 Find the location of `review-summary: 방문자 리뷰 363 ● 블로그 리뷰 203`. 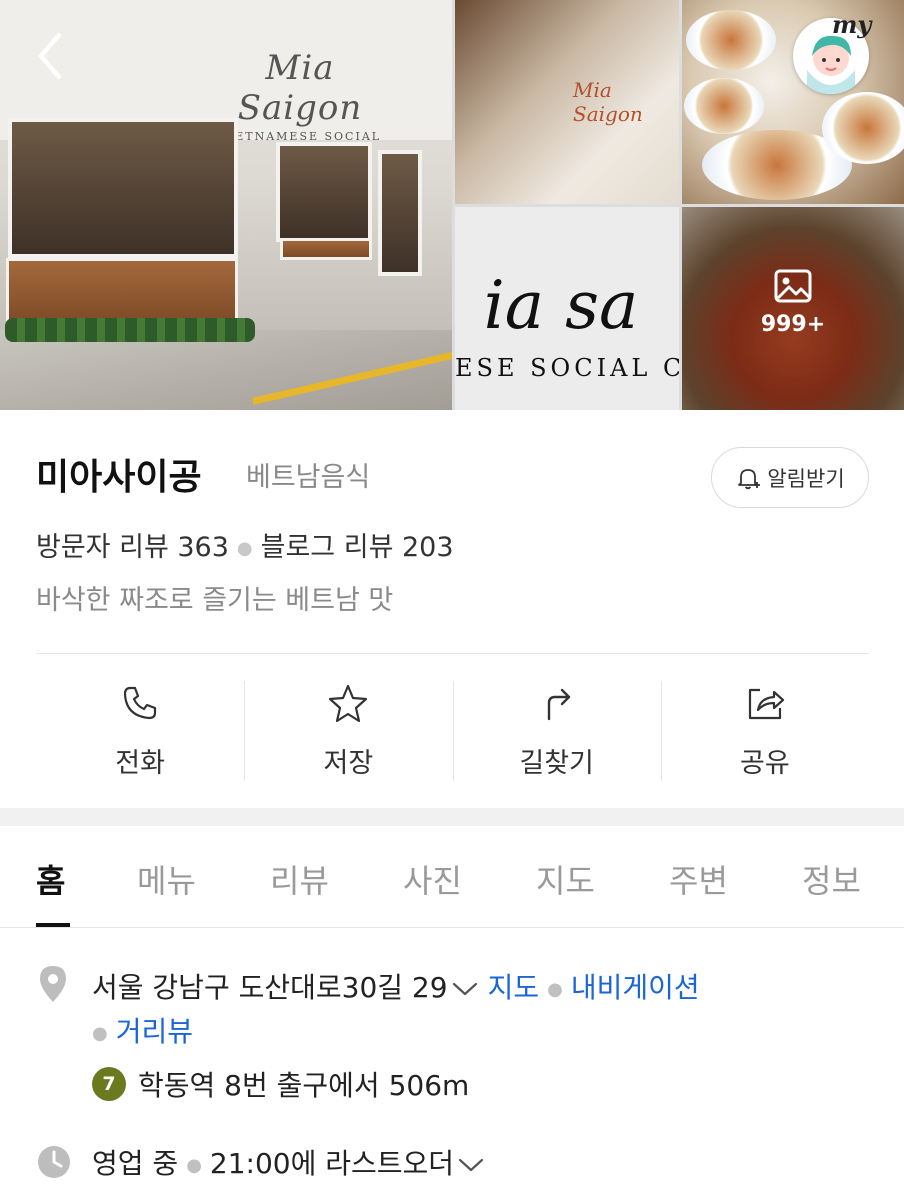

review-summary: 방문자 리뷰 363 ● 블로그 리뷰 203 is located at coordinates (245, 544).